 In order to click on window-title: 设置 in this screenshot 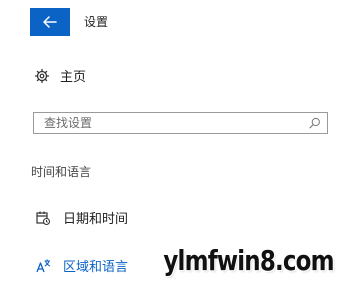, I will do `click(96, 22)`.